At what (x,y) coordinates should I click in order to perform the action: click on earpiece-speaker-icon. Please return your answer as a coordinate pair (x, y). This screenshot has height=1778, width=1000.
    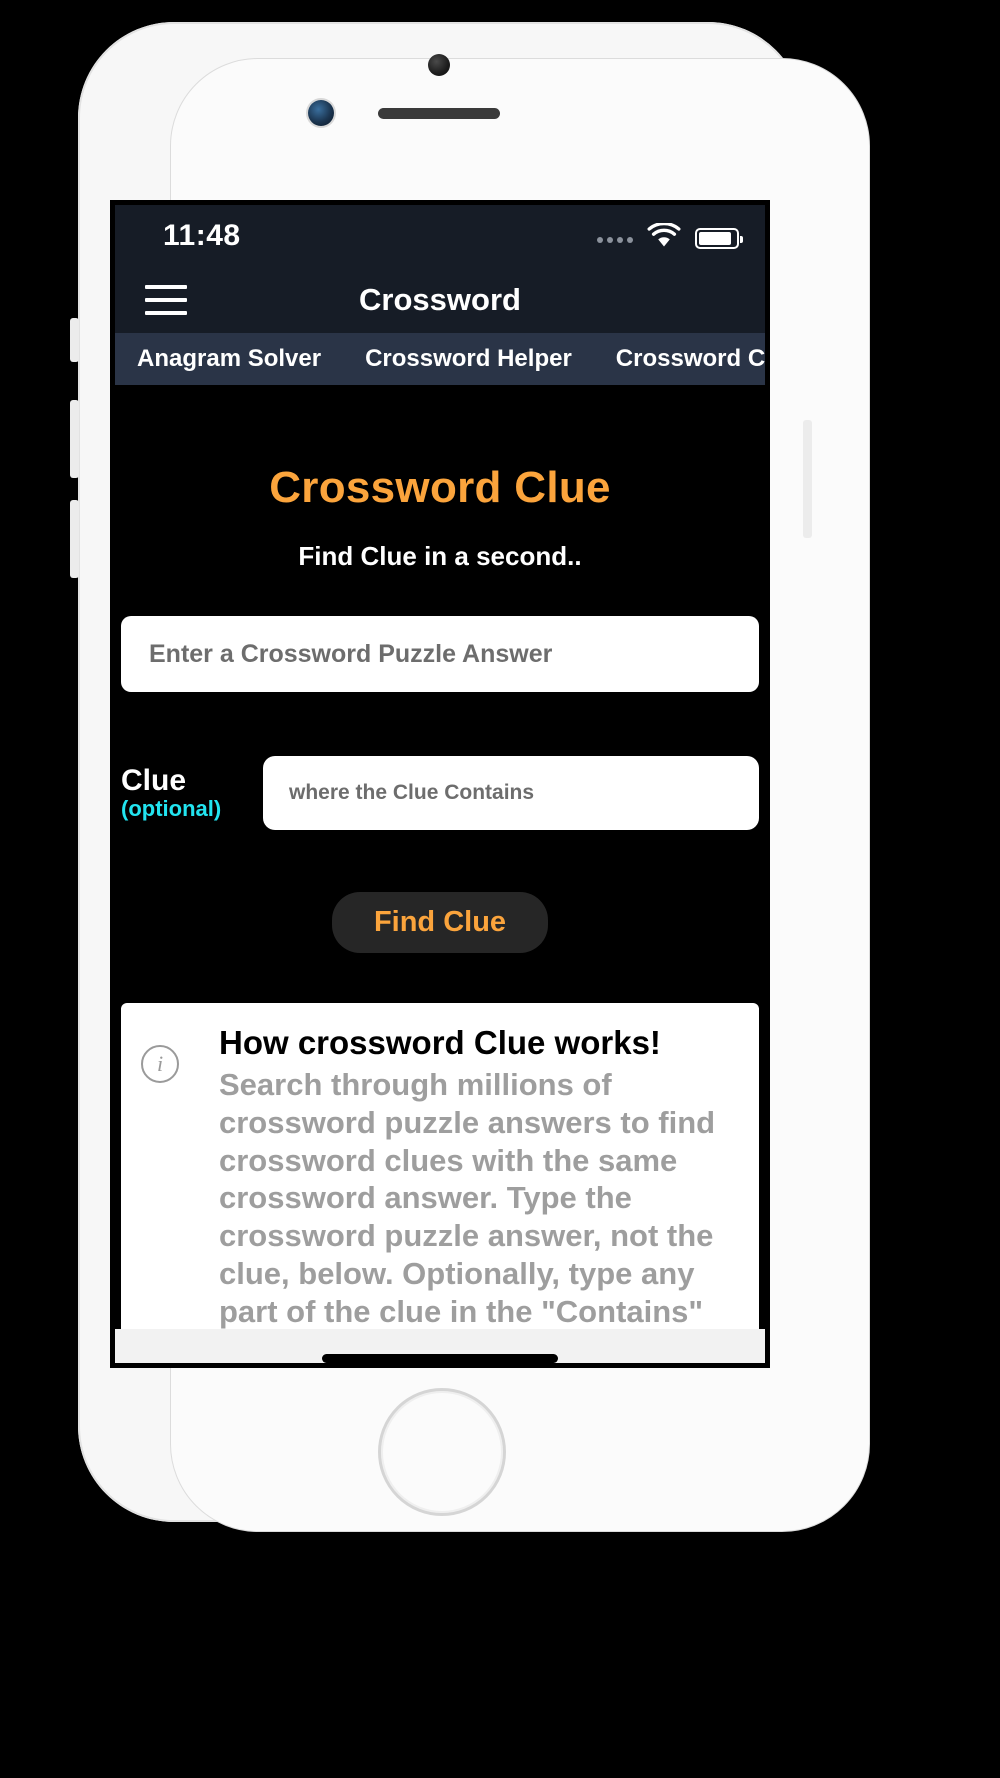
    Looking at the image, I should click on (439, 113).